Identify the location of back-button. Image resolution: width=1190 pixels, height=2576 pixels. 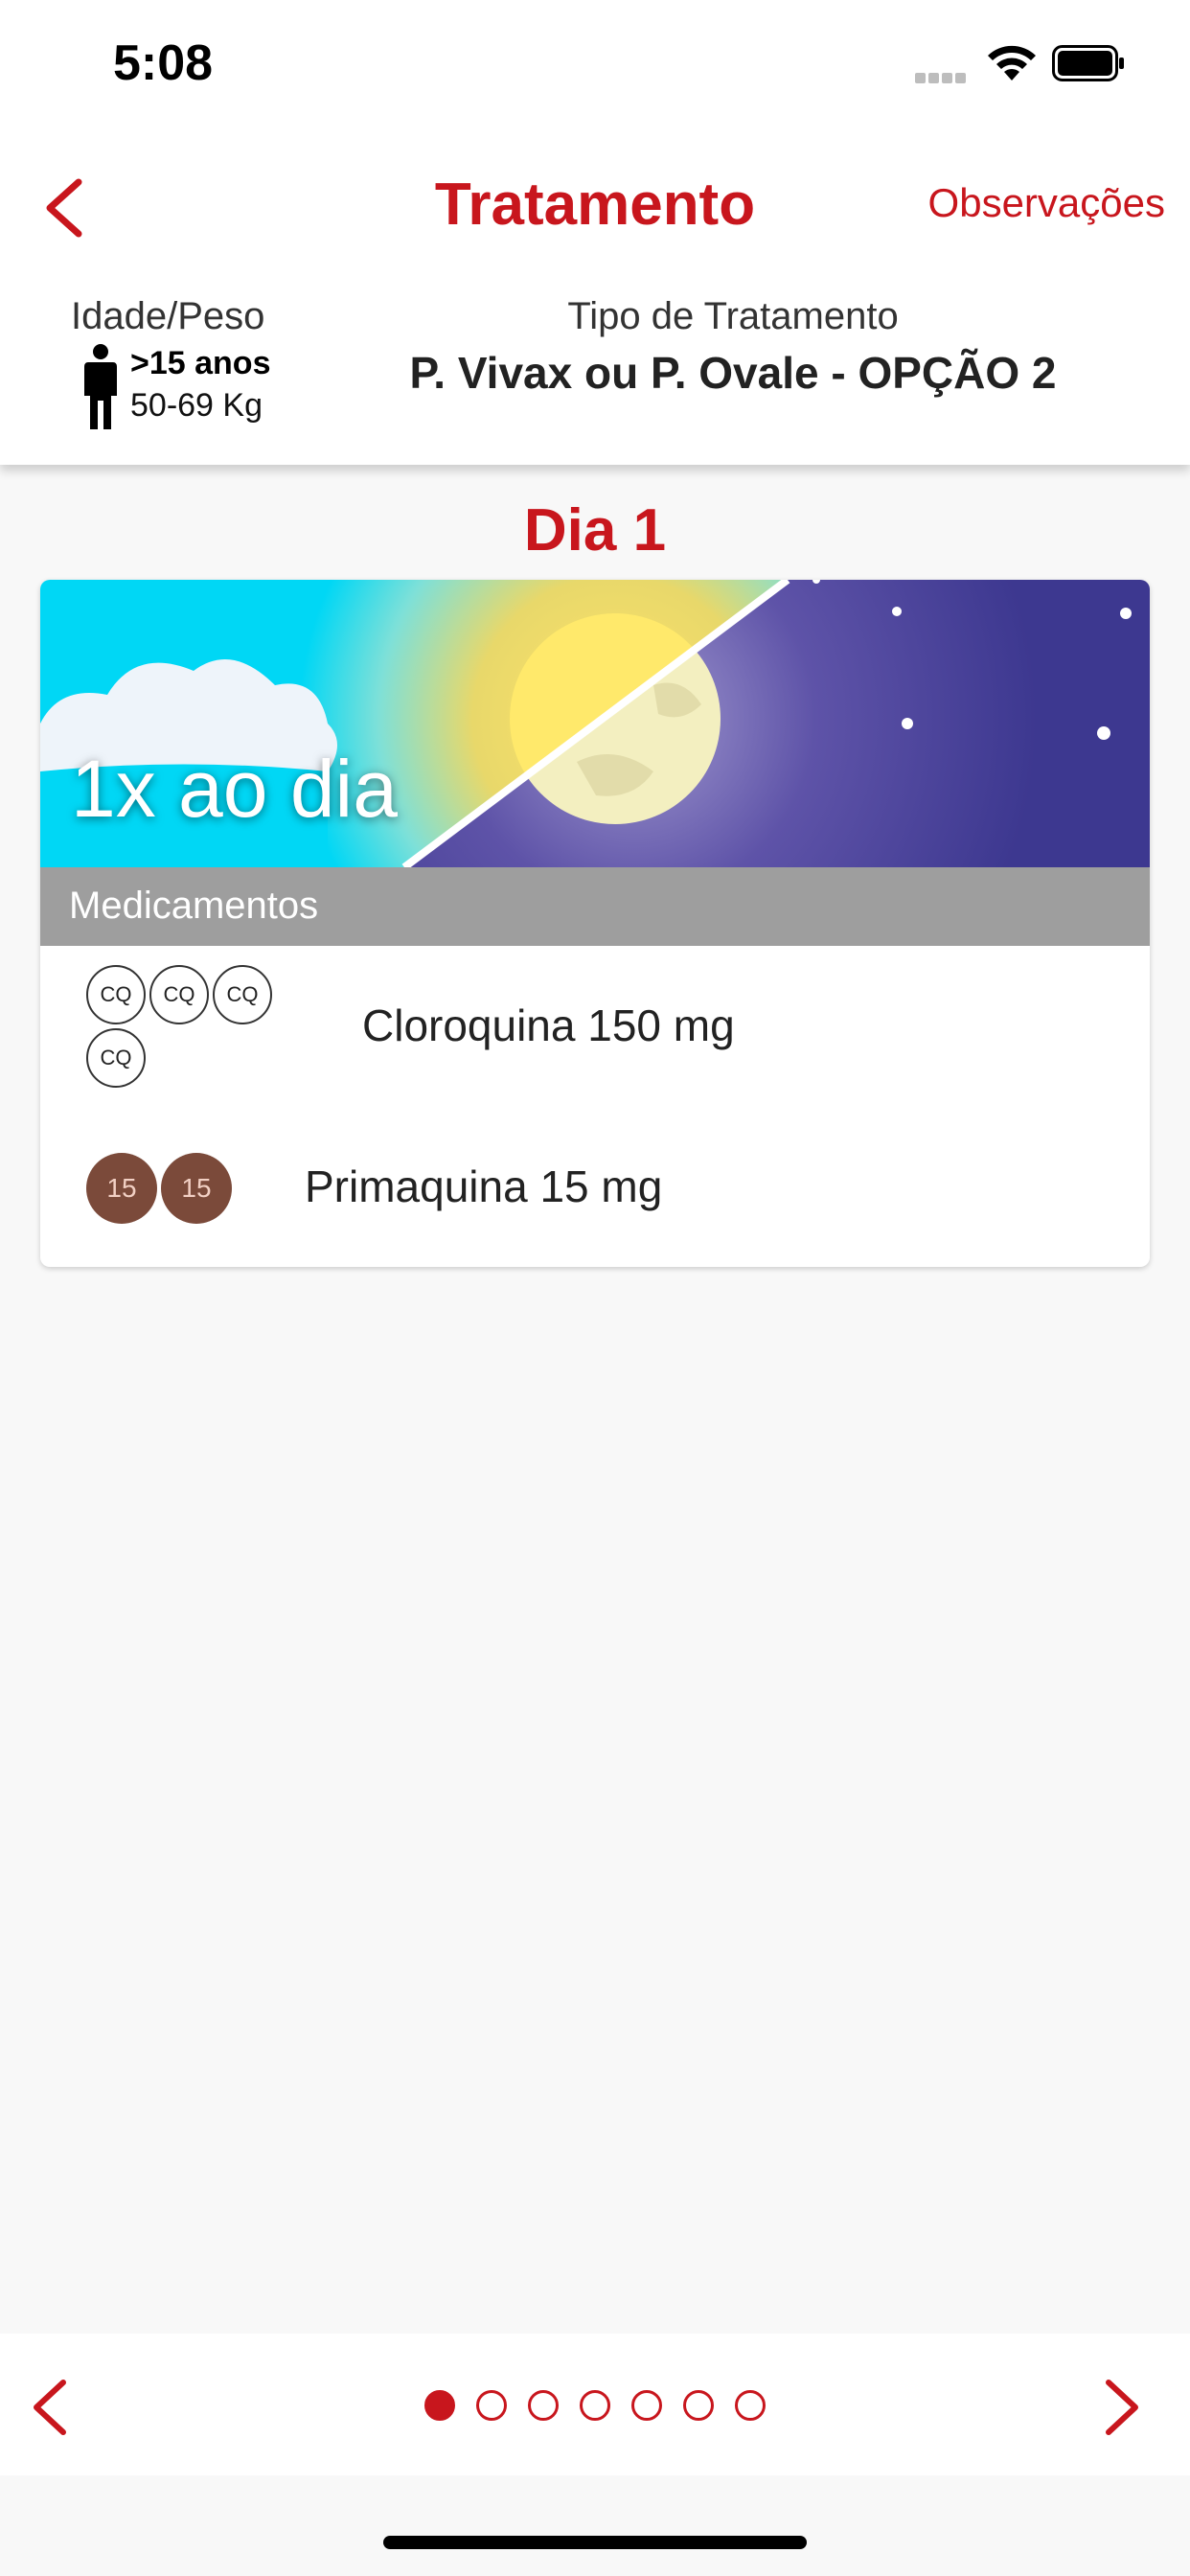
(65, 208).